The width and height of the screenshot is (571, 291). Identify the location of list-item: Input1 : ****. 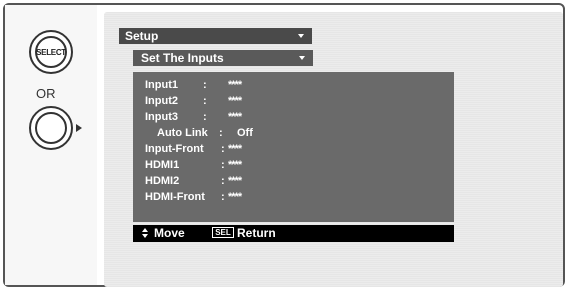
(293, 85).